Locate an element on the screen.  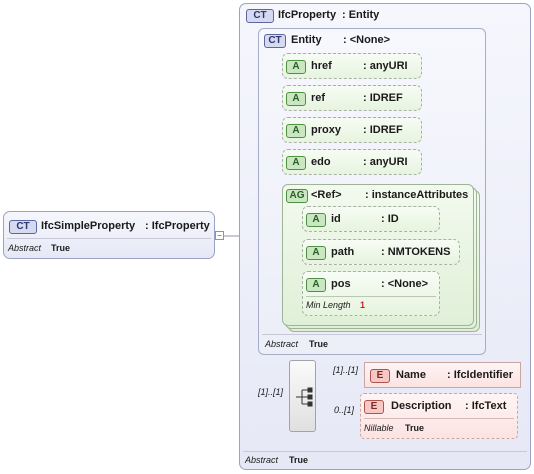
group-name: <Ref> is located at coordinates (326, 195).